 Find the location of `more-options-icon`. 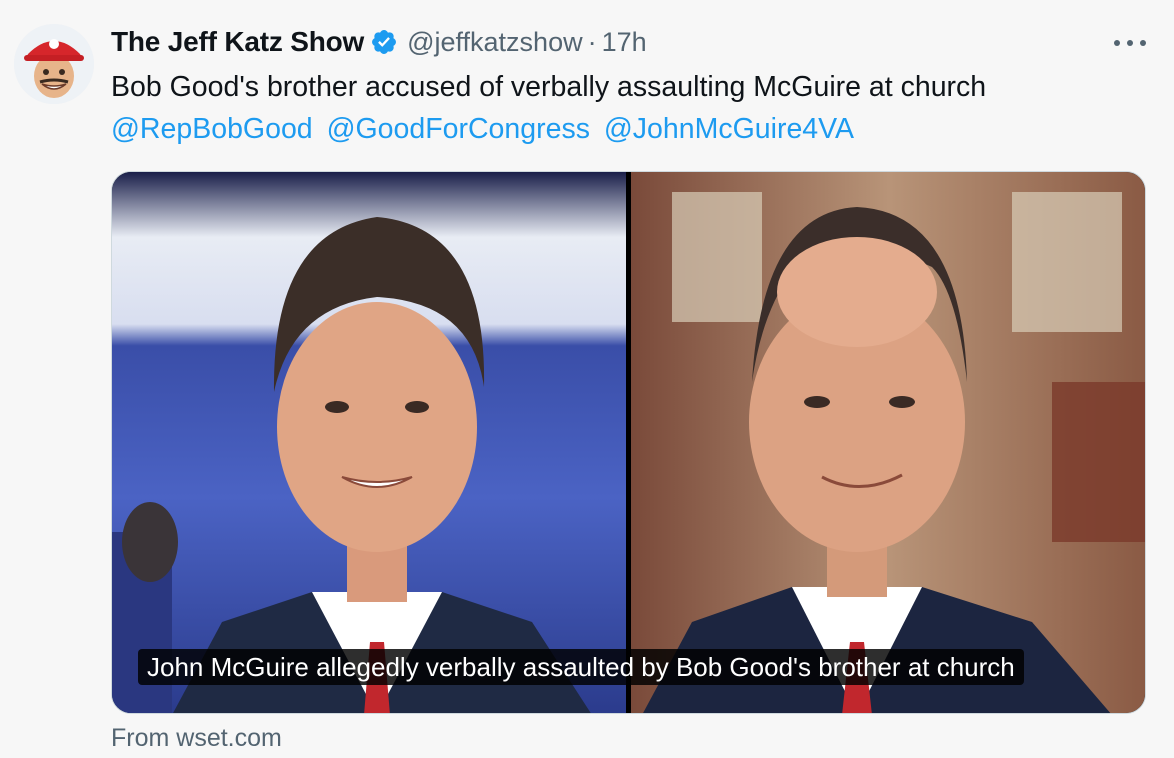

more-options-icon is located at coordinates (1130, 43).